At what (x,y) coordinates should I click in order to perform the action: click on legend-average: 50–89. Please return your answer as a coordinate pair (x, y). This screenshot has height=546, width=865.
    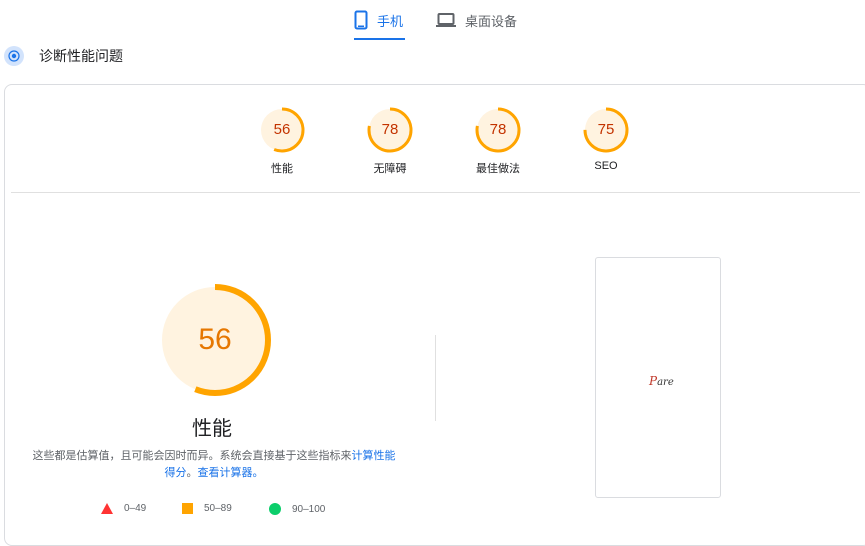
    Looking at the image, I should click on (207, 508).